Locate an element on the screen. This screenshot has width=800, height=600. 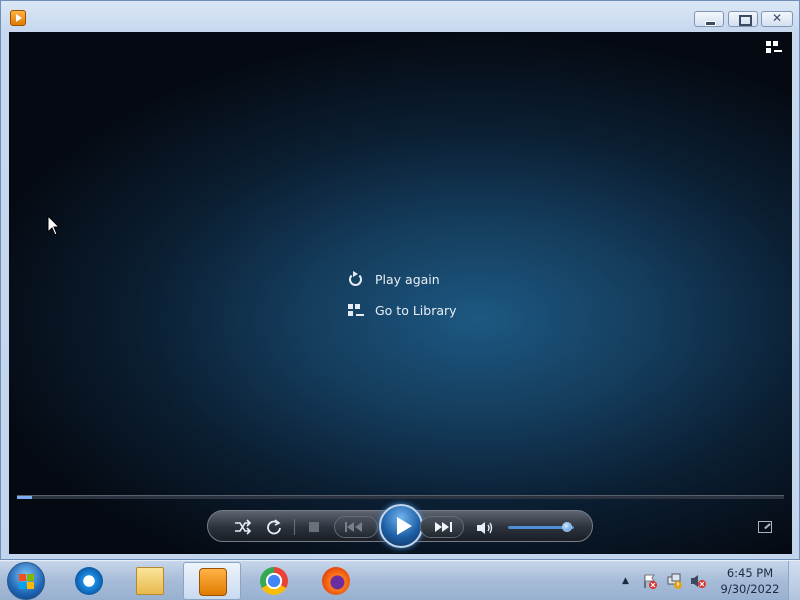
firefox-icon is located at coordinates (336, 581).